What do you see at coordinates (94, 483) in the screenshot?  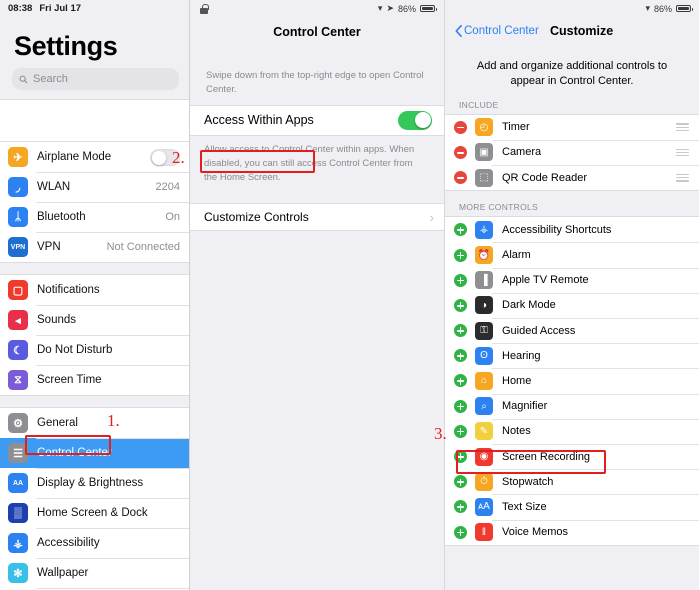 I see `sidebar-item-display-brightness: AA Display & Brightness` at bounding box center [94, 483].